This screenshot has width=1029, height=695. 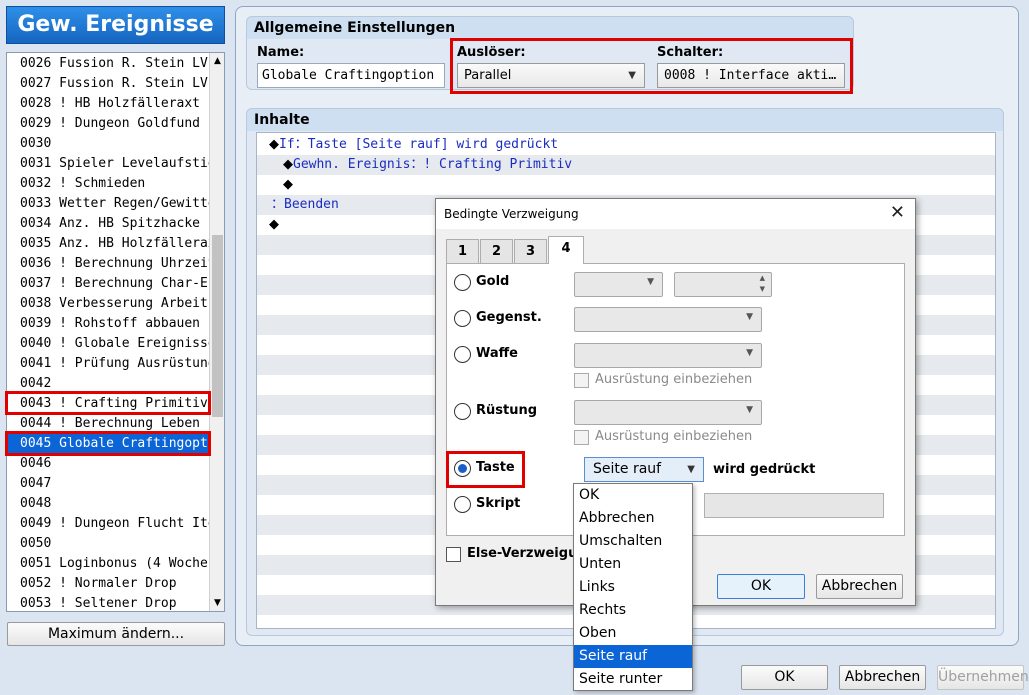 I want to click on tab-4: 4, so click(x=566, y=250).